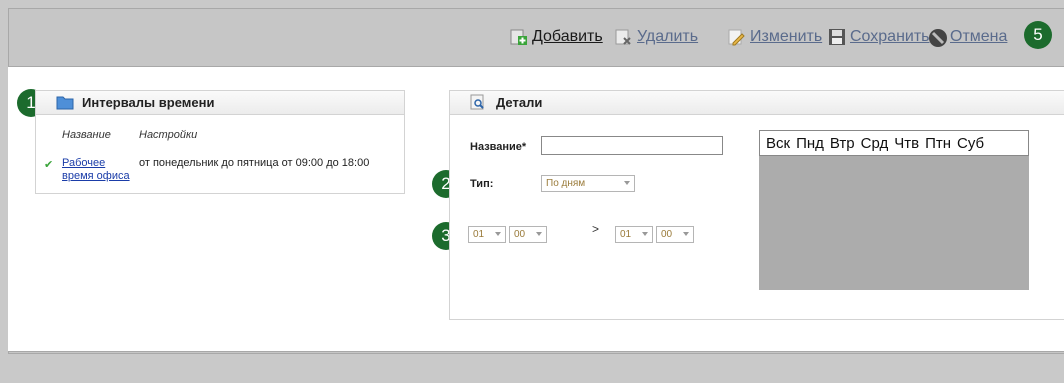 Image resolution: width=1064 pixels, height=383 pixels. Describe the element at coordinates (567, 36) in the screenshot. I see `add-label: Добавить` at that location.